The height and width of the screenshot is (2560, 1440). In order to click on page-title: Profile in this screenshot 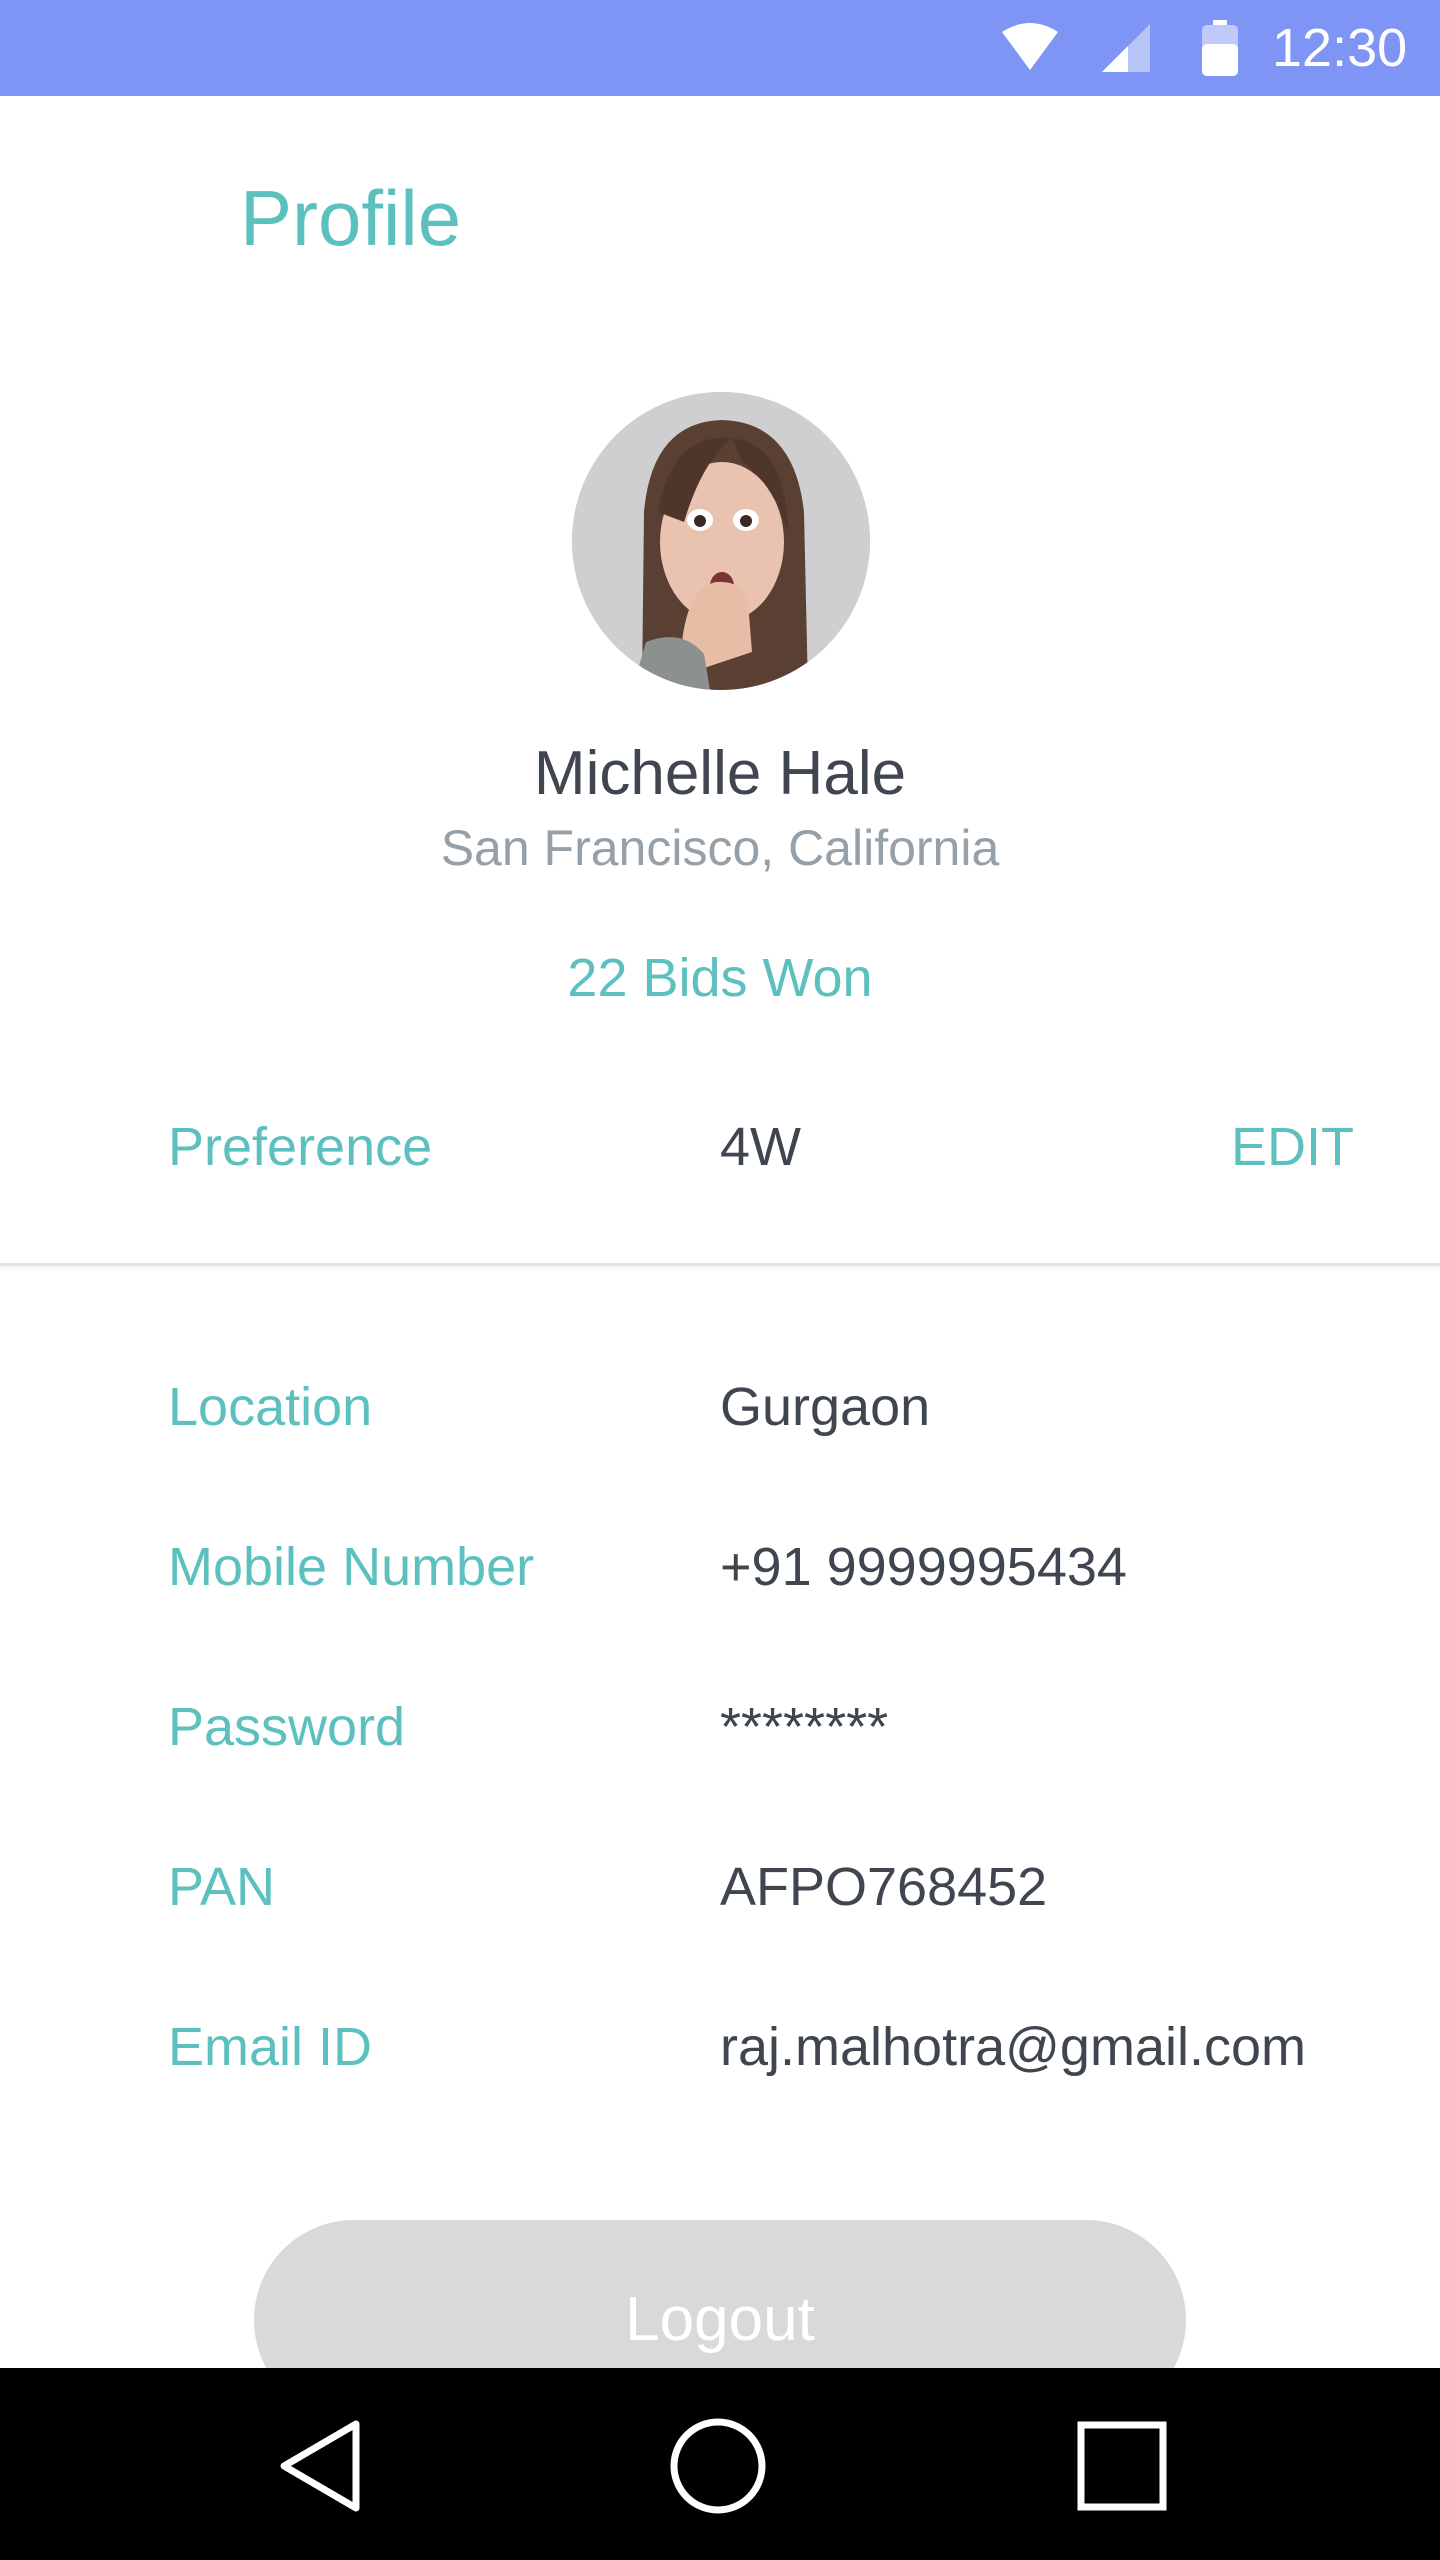, I will do `click(351, 218)`.